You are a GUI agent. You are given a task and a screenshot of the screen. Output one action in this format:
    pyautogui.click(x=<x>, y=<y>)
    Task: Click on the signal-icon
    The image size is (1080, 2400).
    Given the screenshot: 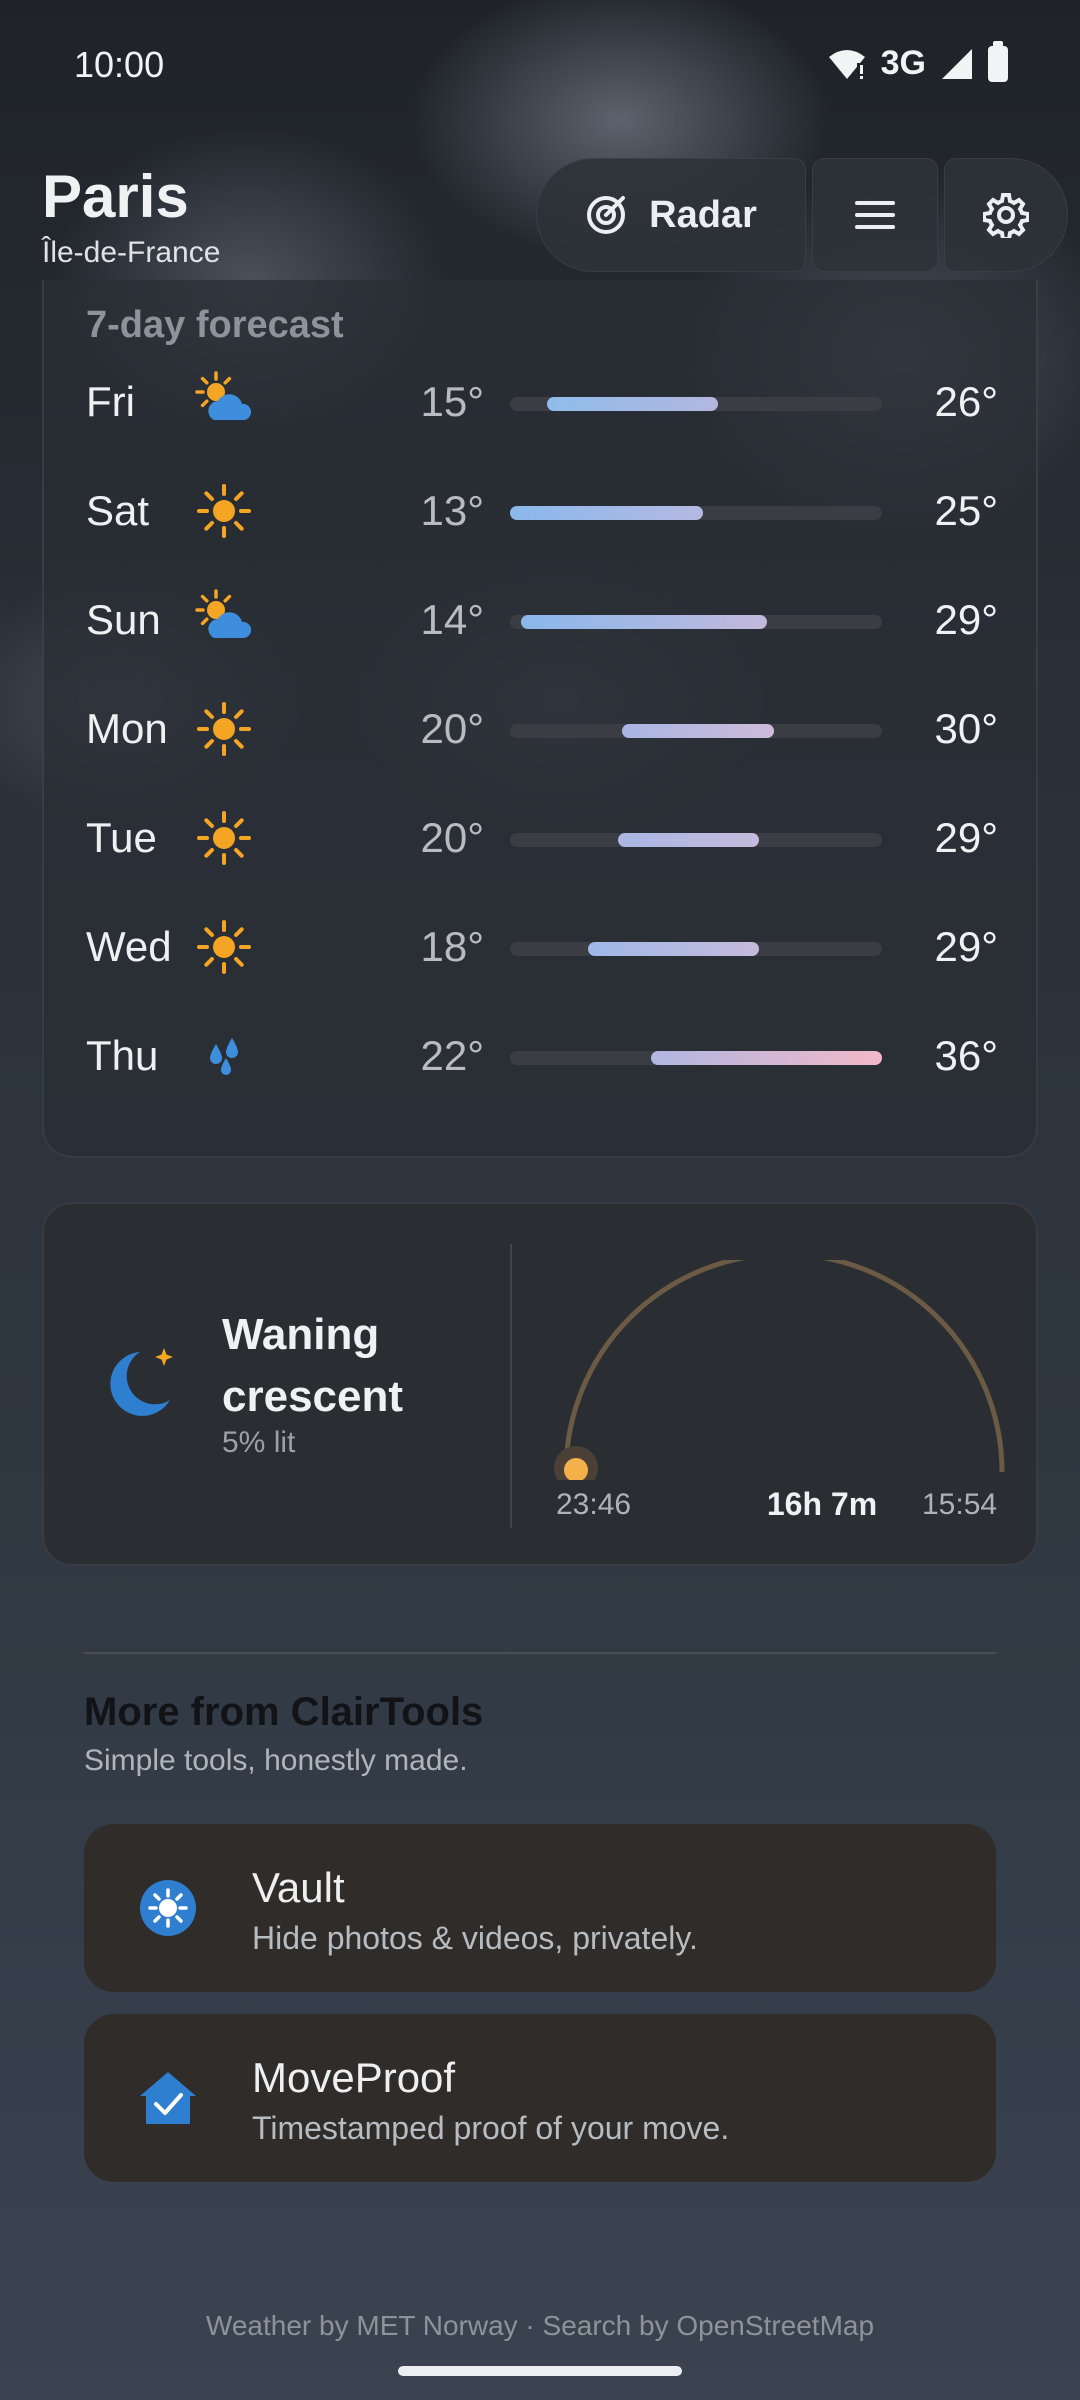 What is the action you would take?
    pyautogui.click(x=957, y=63)
    